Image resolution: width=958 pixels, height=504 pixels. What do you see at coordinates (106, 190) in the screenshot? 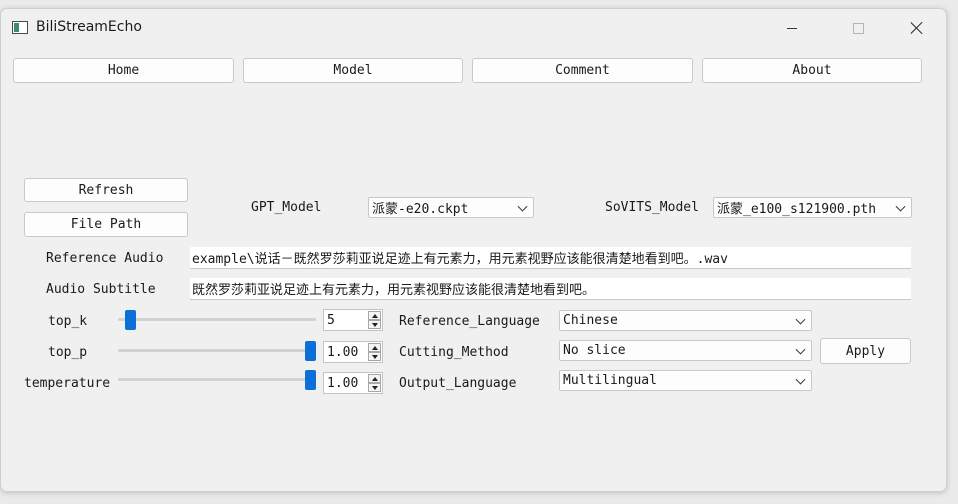
I see `refresh-button: Refresh` at bounding box center [106, 190].